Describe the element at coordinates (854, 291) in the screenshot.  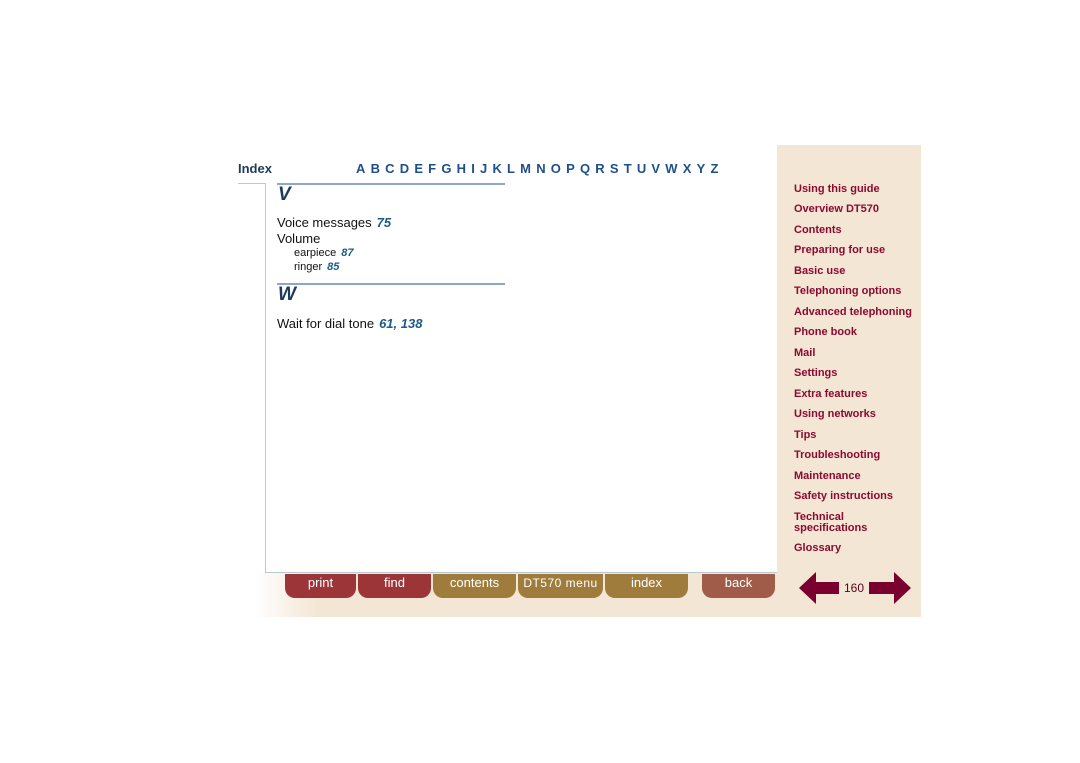
I see `nav-item: Telephoning options` at that location.